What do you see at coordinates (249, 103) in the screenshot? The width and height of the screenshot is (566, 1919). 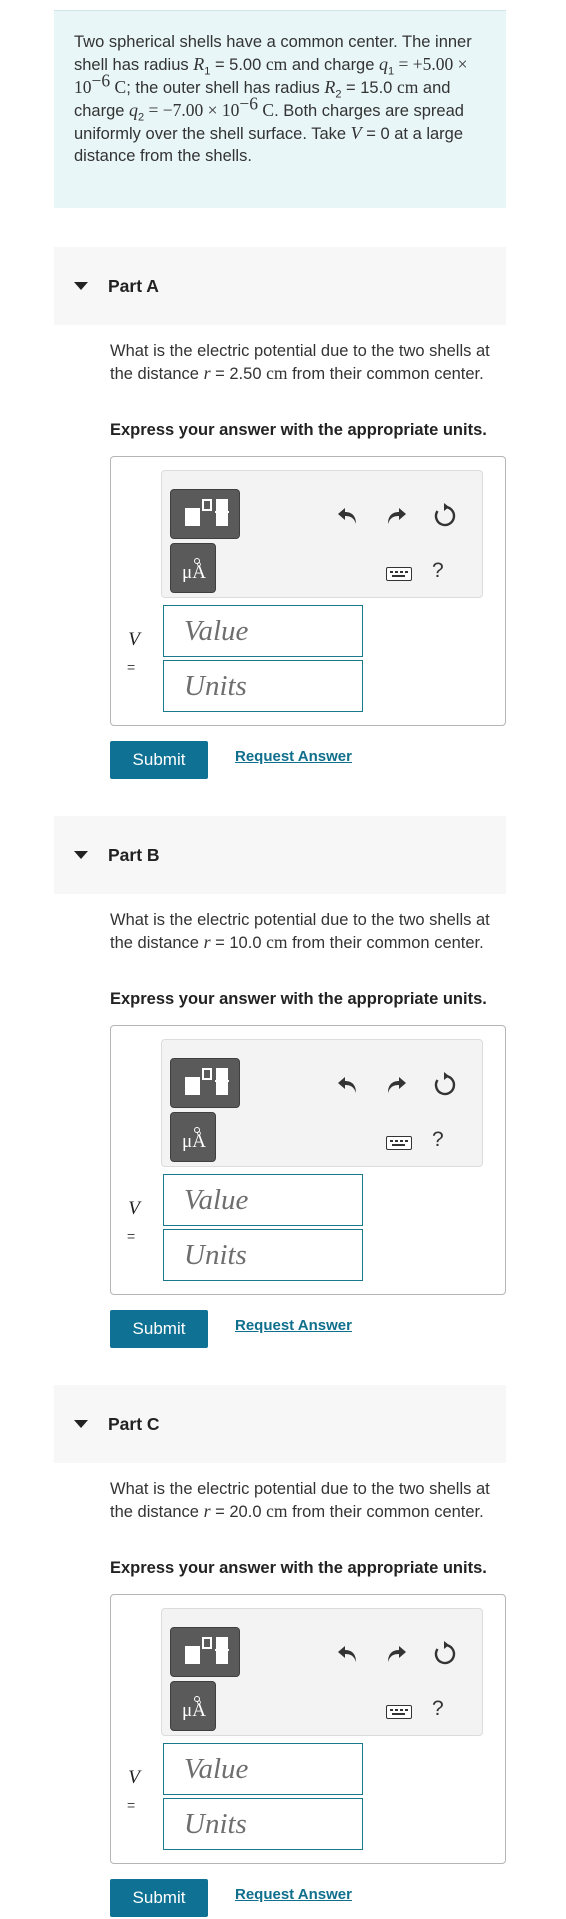 I see `q2-exponent: −6` at bounding box center [249, 103].